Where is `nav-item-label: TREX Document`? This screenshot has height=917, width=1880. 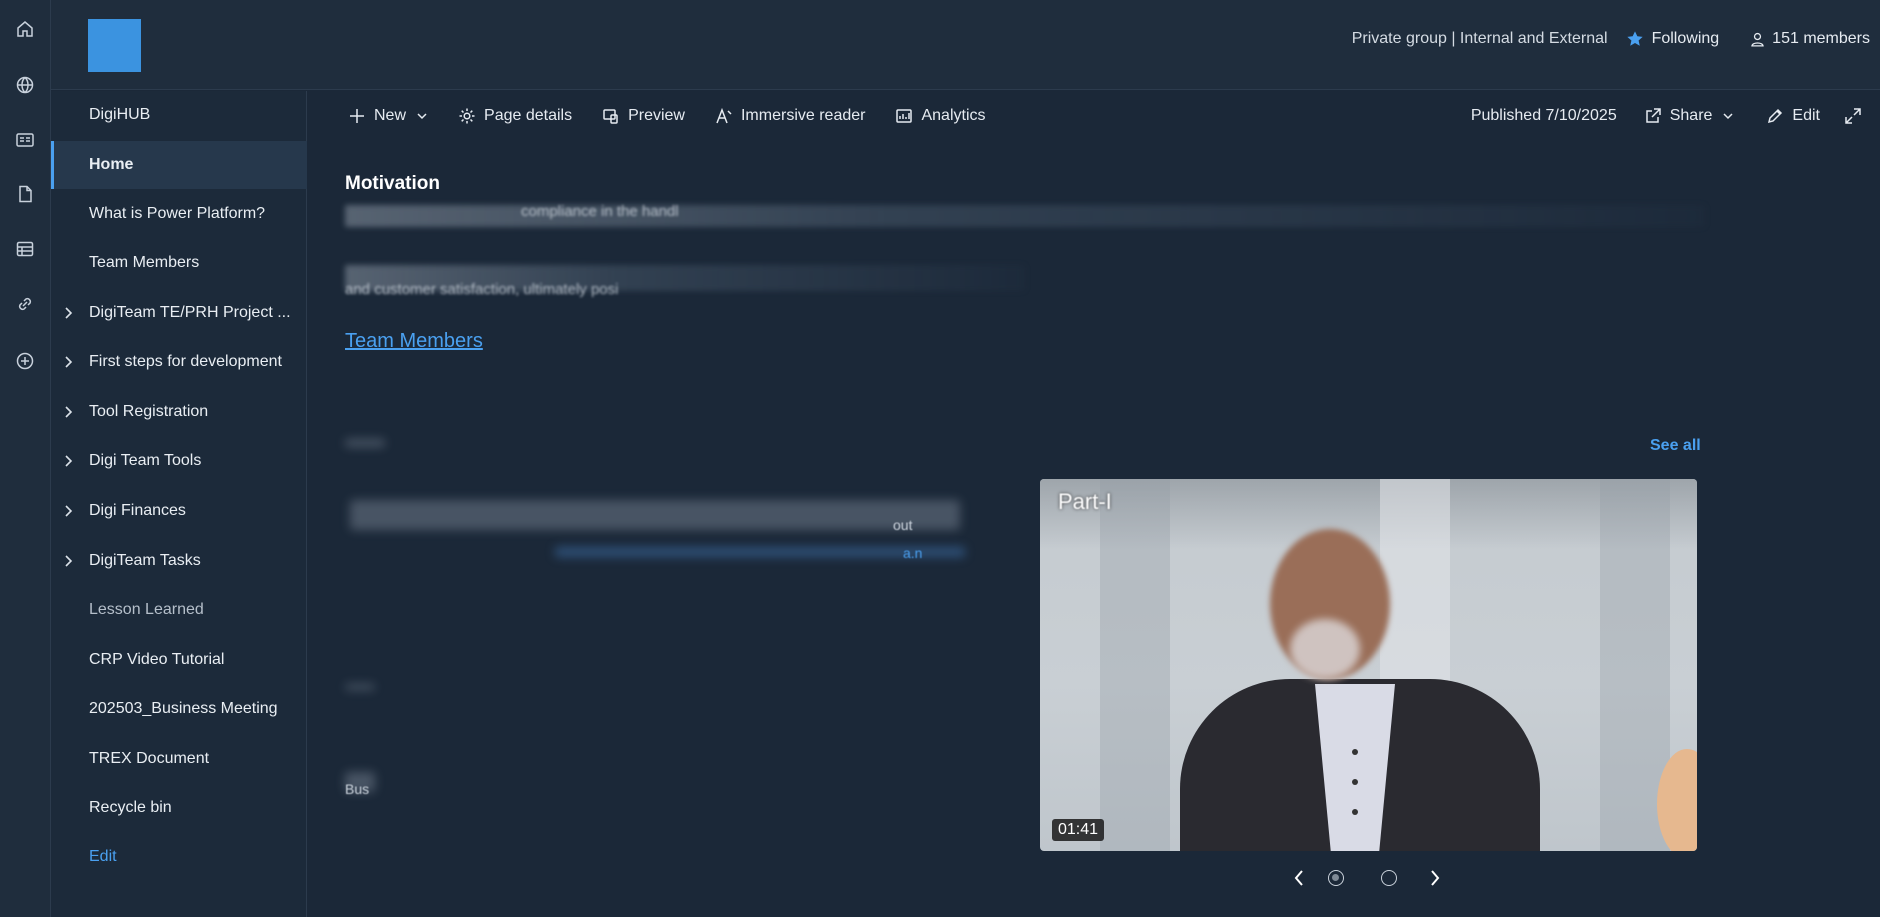 nav-item-label: TREX Document is located at coordinates (149, 758).